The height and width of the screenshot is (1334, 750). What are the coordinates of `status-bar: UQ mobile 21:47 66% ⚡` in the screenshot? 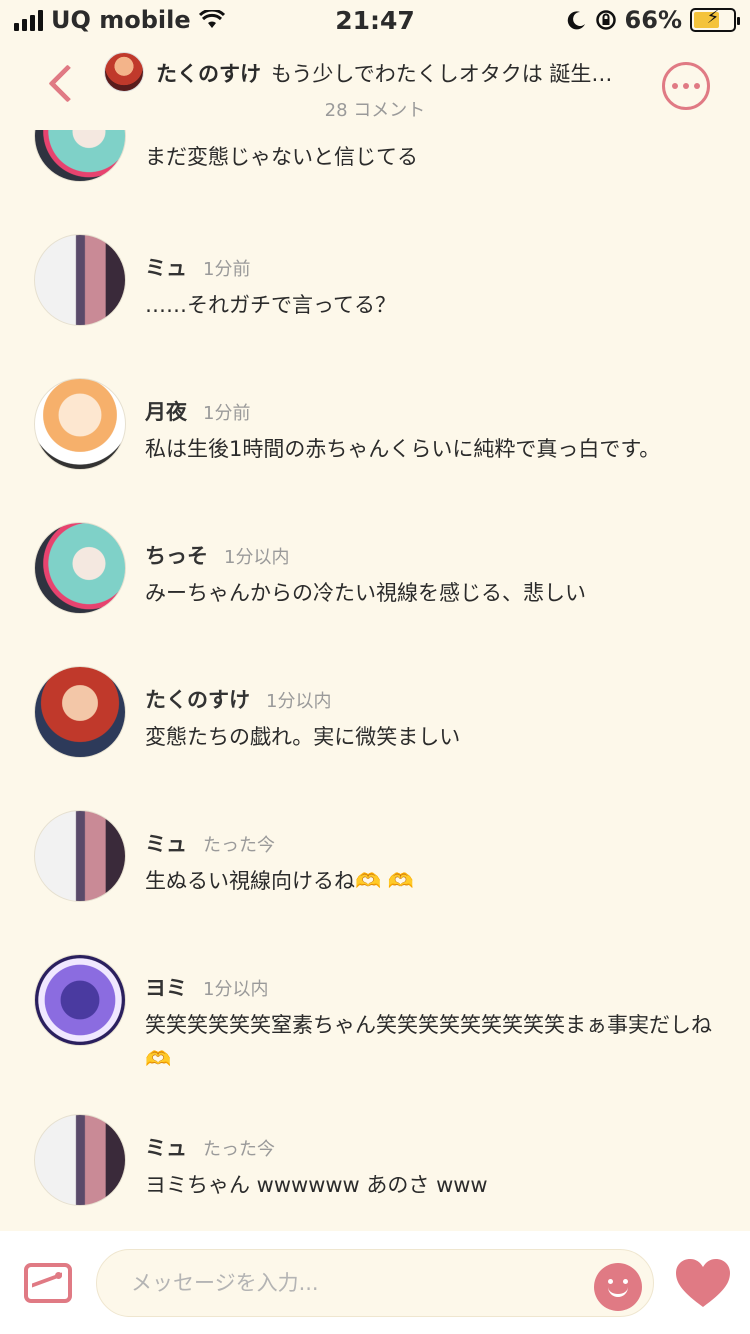 It's located at (375, 20).